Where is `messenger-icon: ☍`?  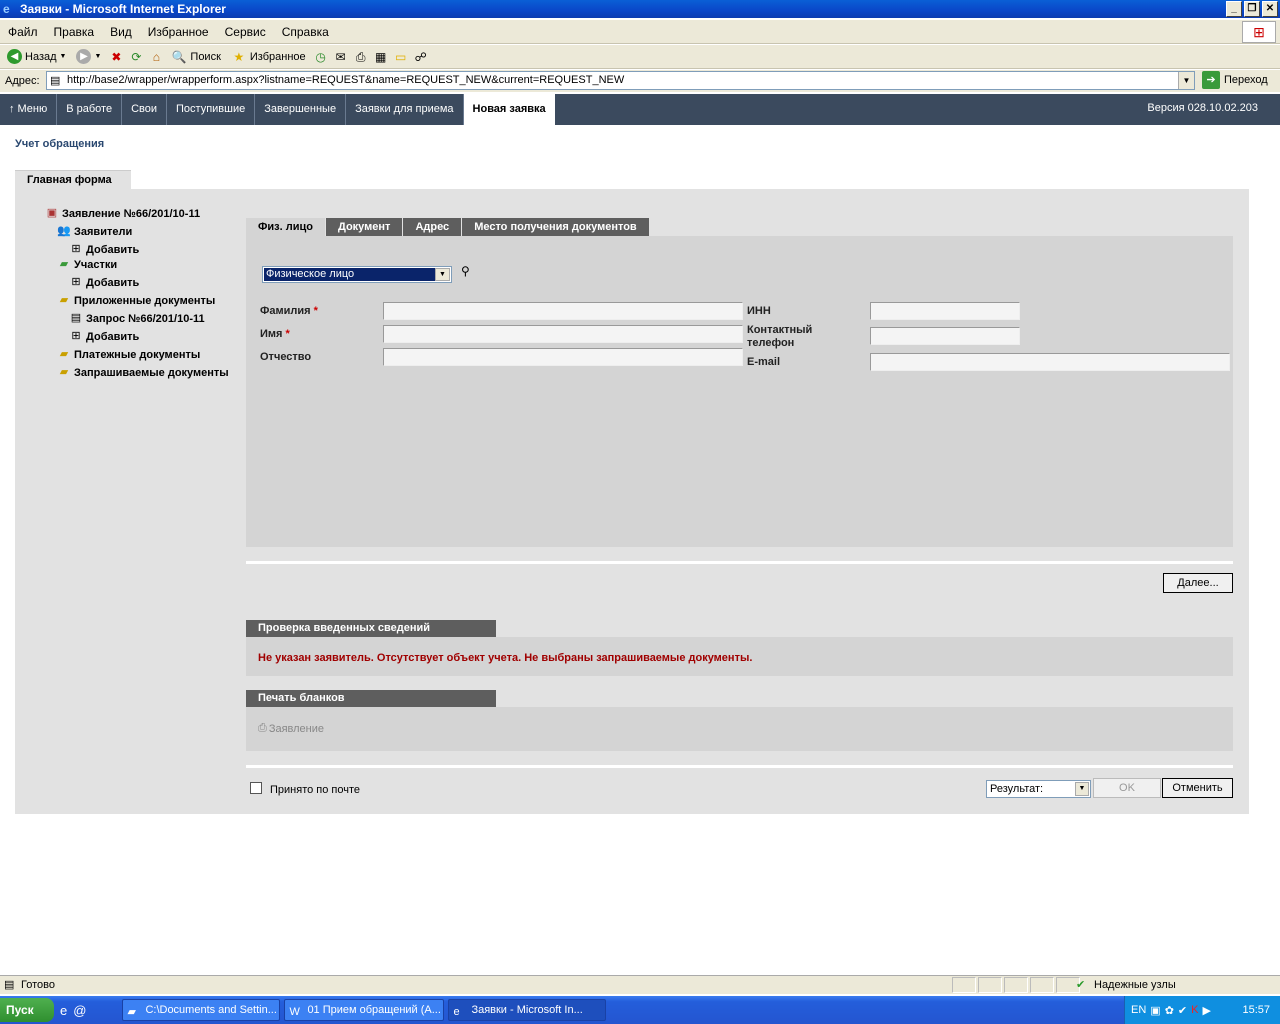 messenger-icon: ☍ is located at coordinates (421, 57).